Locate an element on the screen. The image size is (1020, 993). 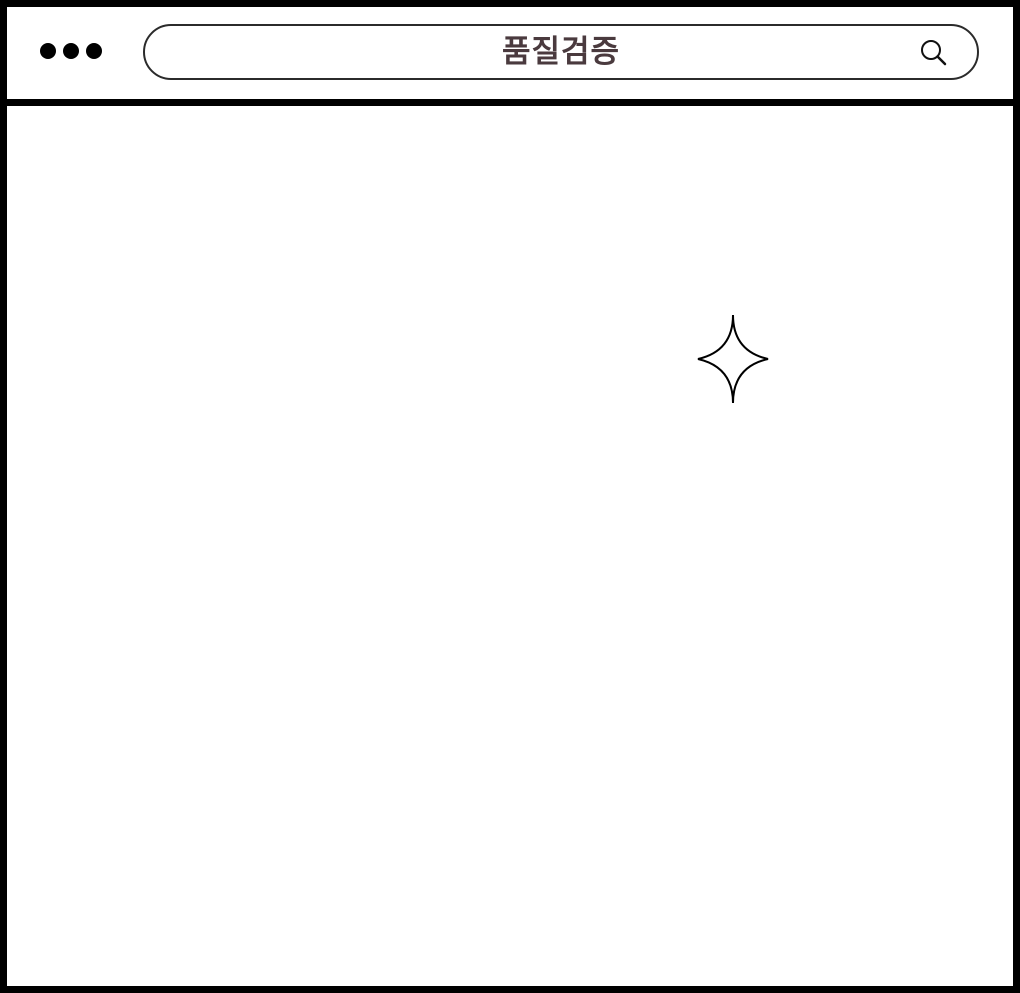
title-bar: 품질검증 is located at coordinates (510, 56).